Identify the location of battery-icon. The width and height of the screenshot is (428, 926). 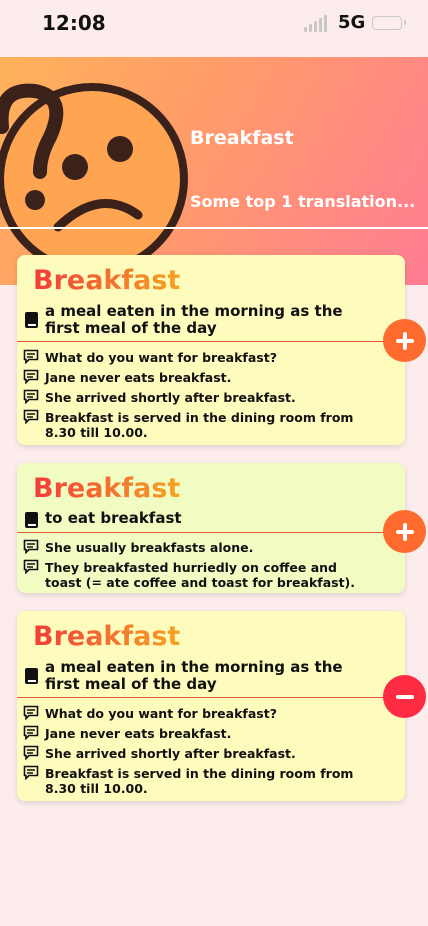
(389, 23).